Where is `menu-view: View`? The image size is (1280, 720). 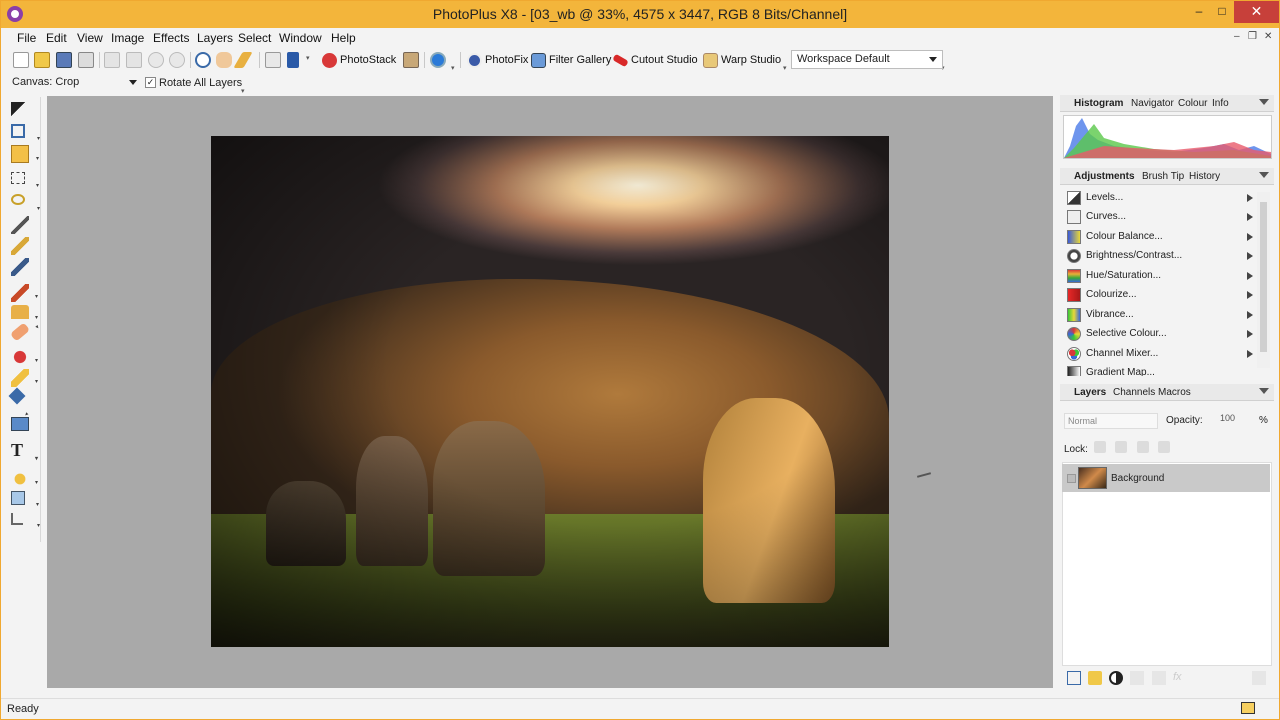 menu-view: View is located at coordinates (90, 38).